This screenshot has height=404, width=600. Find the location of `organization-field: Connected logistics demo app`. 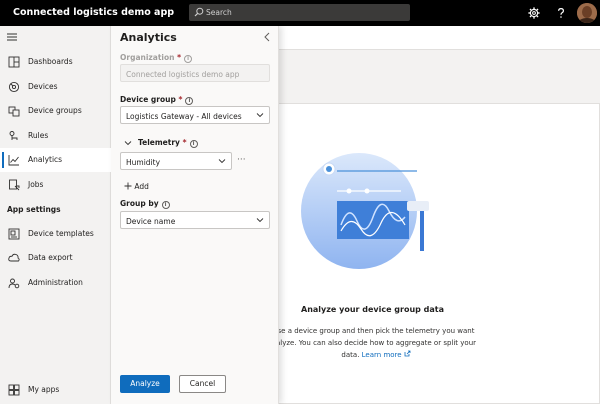

organization-field: Connected logistics demo app is located at coordinates (195, 73).